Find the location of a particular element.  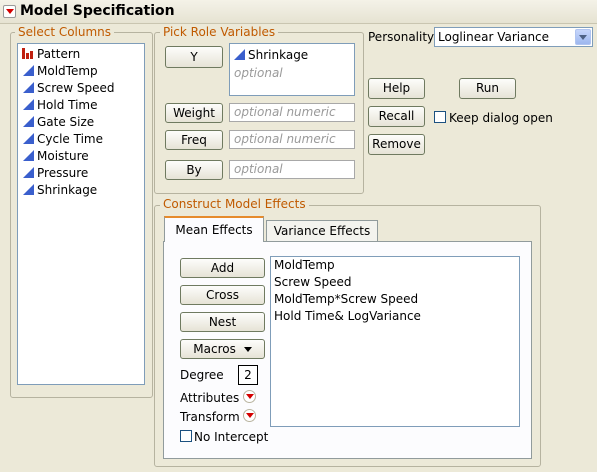

attributes-label: Attributes is located at coordinates (210, 398).